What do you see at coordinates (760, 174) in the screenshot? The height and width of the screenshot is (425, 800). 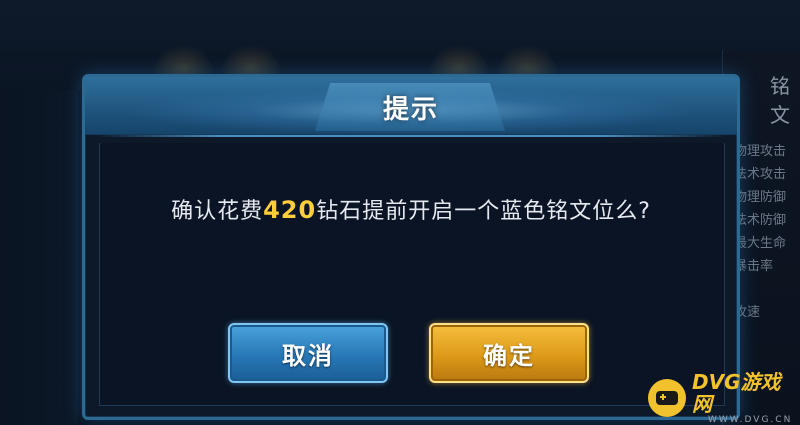 I see `attribute-item: 法术攻击` at bounding box center [760, 174].